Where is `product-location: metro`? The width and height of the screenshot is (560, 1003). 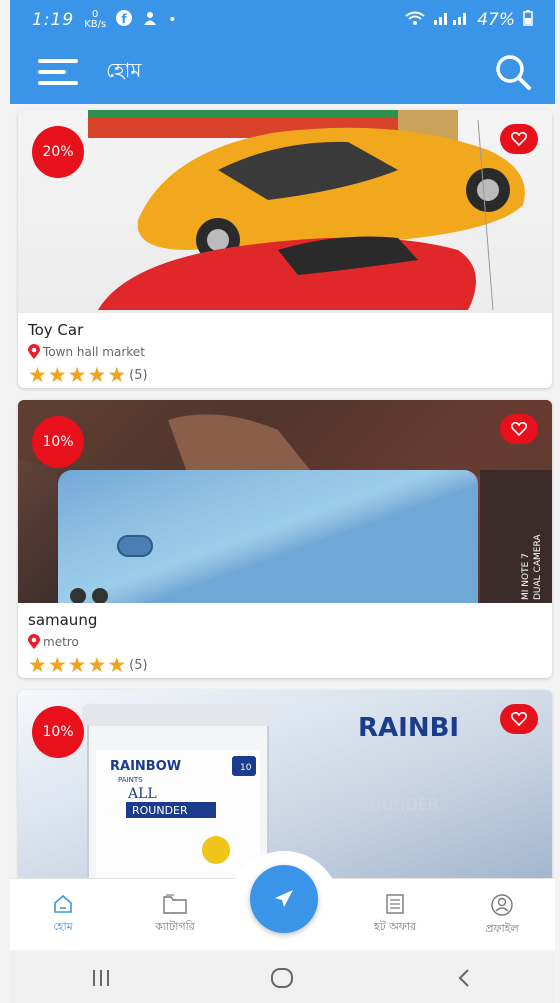 product-location: metro is located at coordinates (285, 641).